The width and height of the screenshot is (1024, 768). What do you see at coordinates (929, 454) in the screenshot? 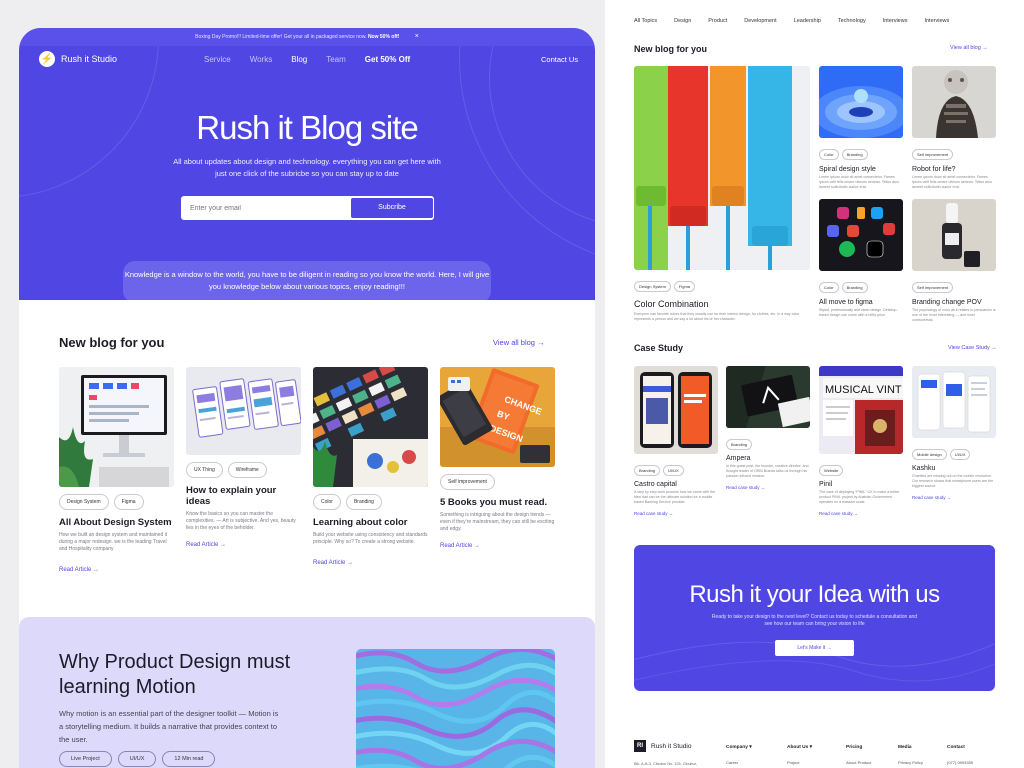
I see `tag-chip: Mobile design` at bounding box center [929, 454].